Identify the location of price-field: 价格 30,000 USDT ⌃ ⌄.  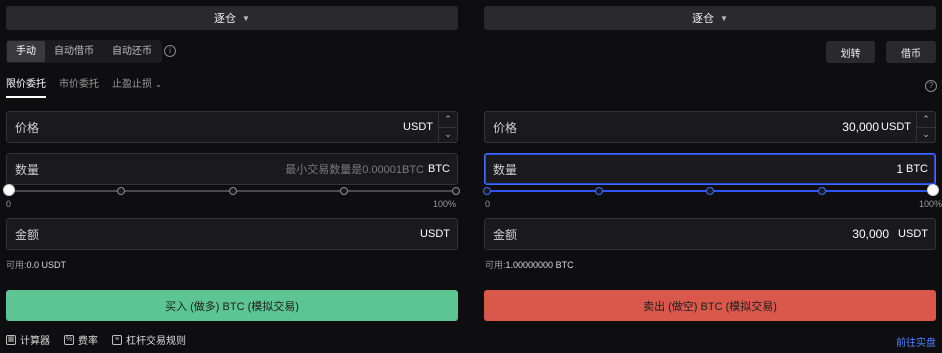
(710, 127).